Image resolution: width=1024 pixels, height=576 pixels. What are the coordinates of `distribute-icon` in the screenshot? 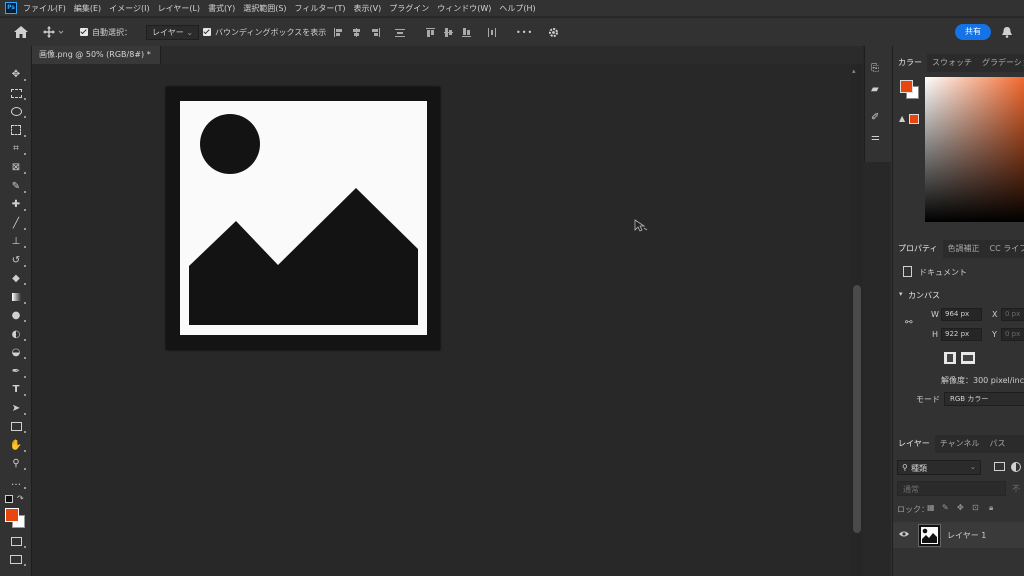 It's located at (400, 32).